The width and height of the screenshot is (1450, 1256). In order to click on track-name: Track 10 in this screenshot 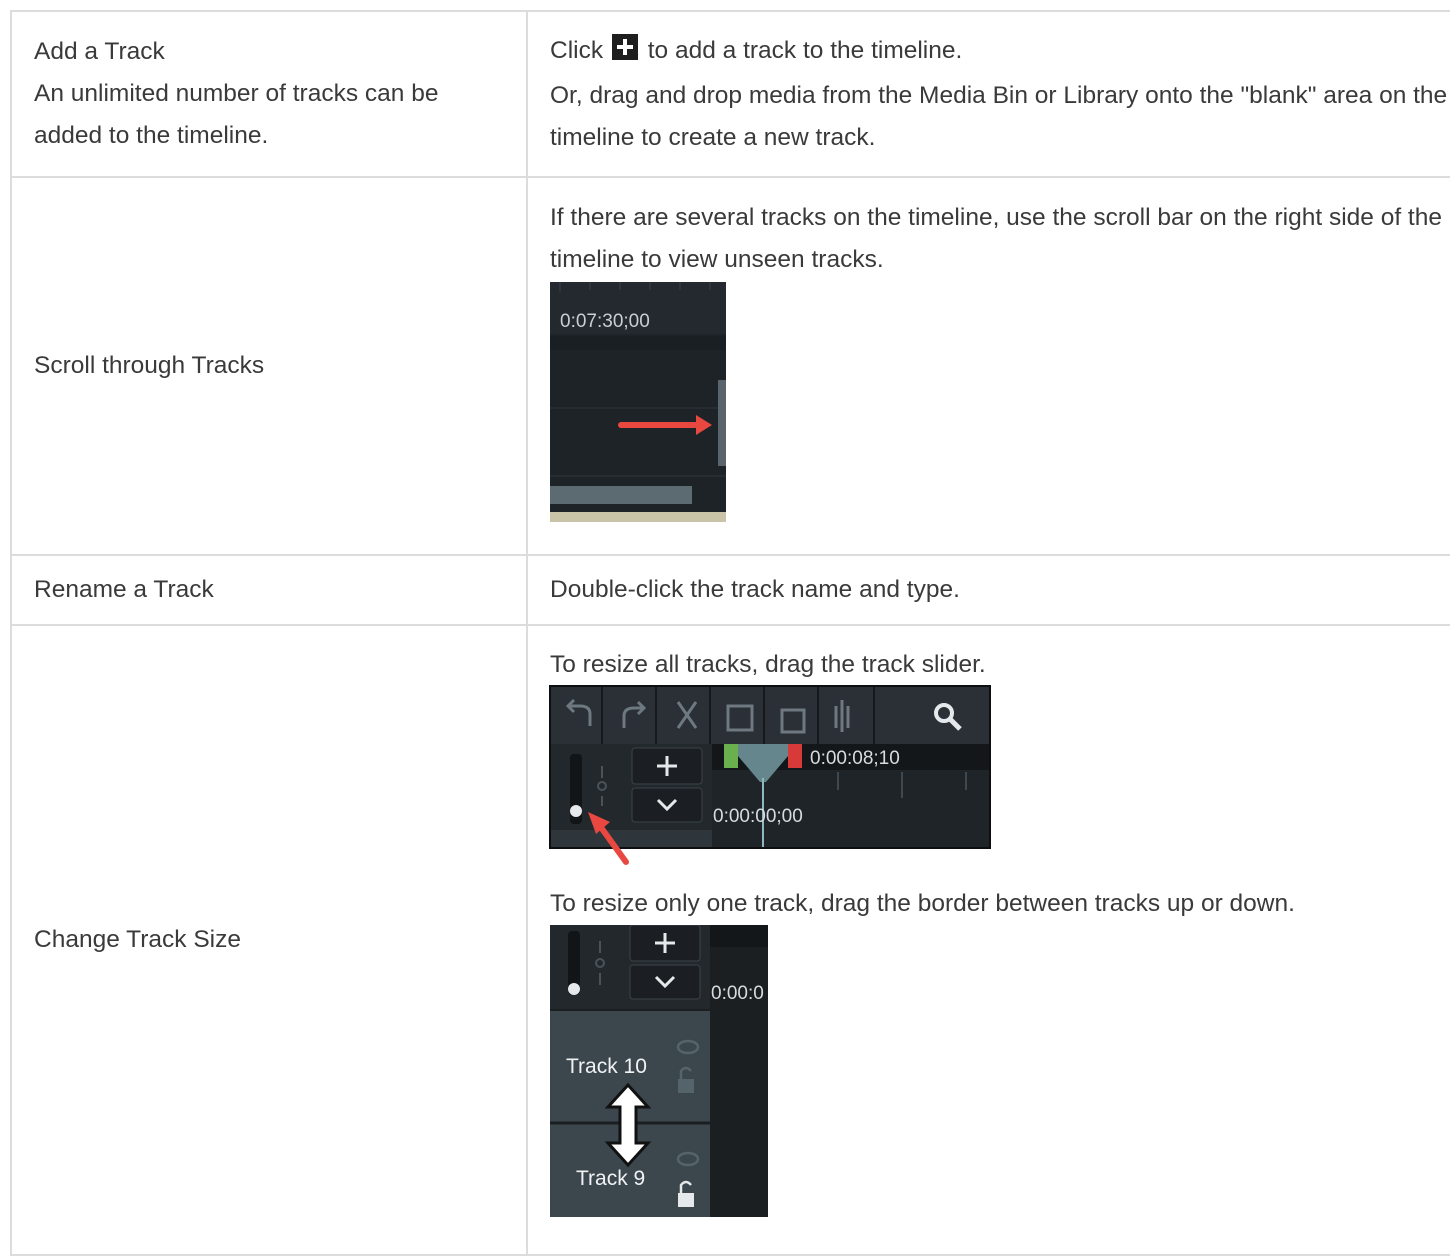, I will do `click(606, 1066)`.